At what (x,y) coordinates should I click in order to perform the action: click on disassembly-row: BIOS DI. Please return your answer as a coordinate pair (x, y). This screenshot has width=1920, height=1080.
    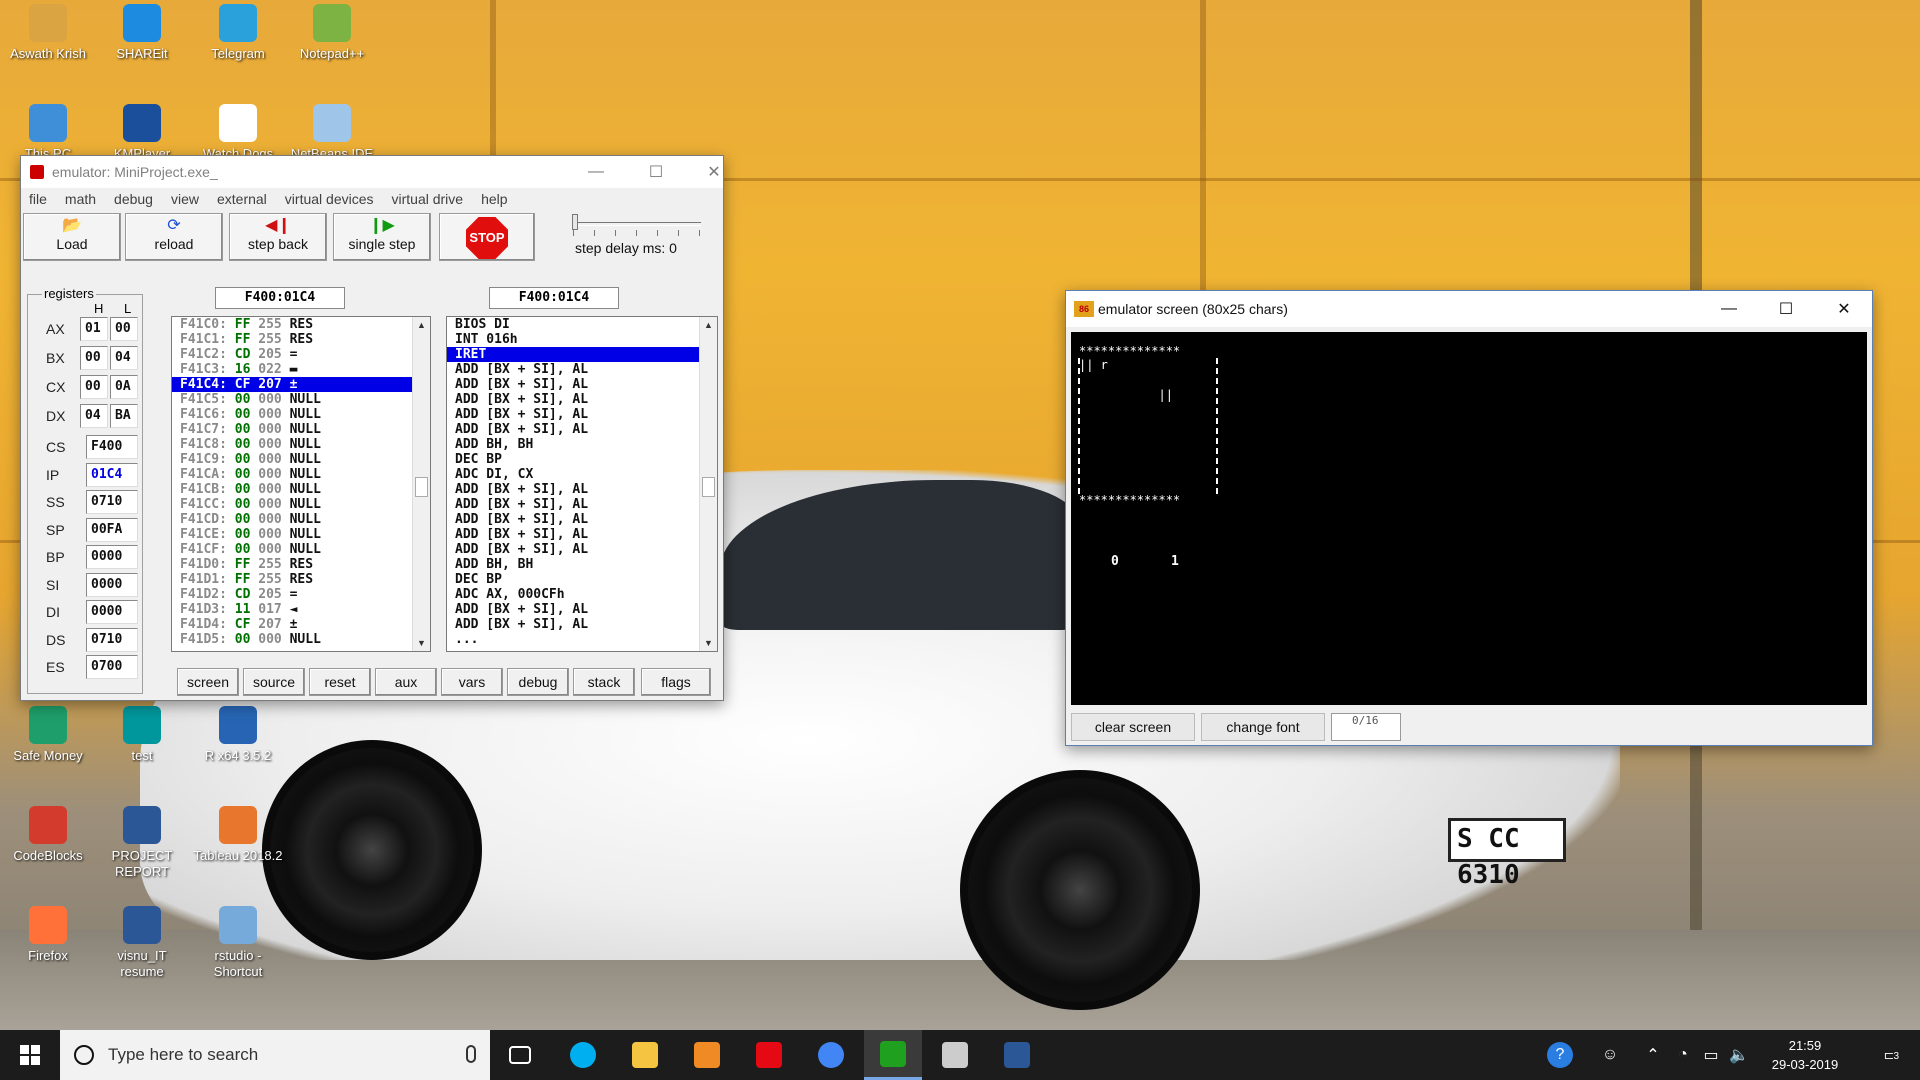
    Looking at the image, I should click on (582, 324).